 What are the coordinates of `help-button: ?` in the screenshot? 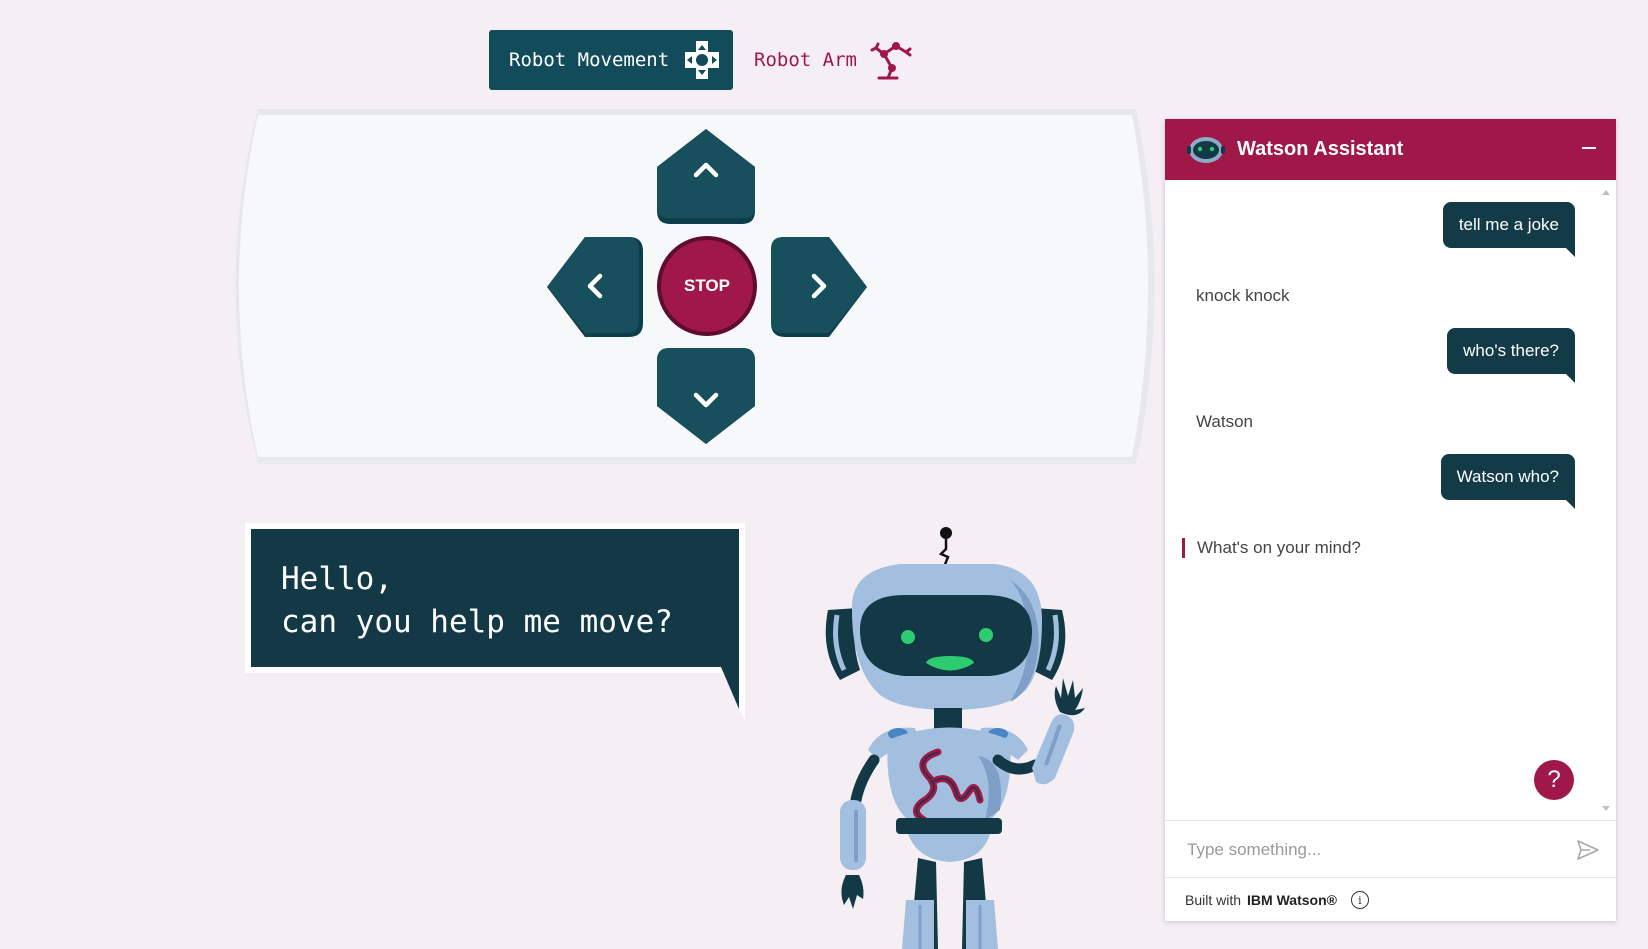 It's located at (1554, 780).